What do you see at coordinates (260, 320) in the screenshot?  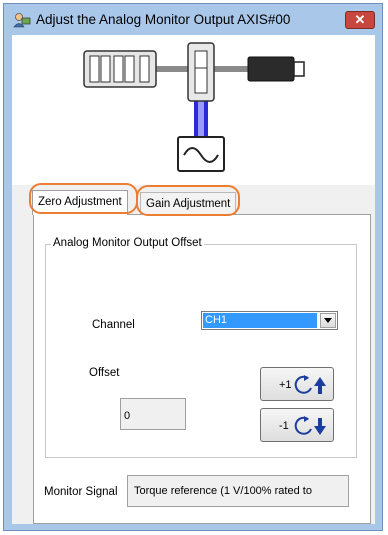 I see `channel-select-value: CH1` at bounding box center [260, 320].